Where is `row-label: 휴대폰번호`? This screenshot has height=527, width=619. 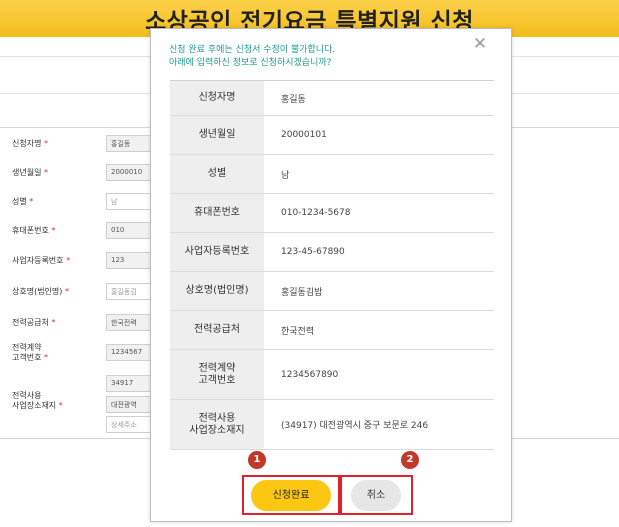 row-label: 휴대폰번호 is located at coordinates (217, 213).